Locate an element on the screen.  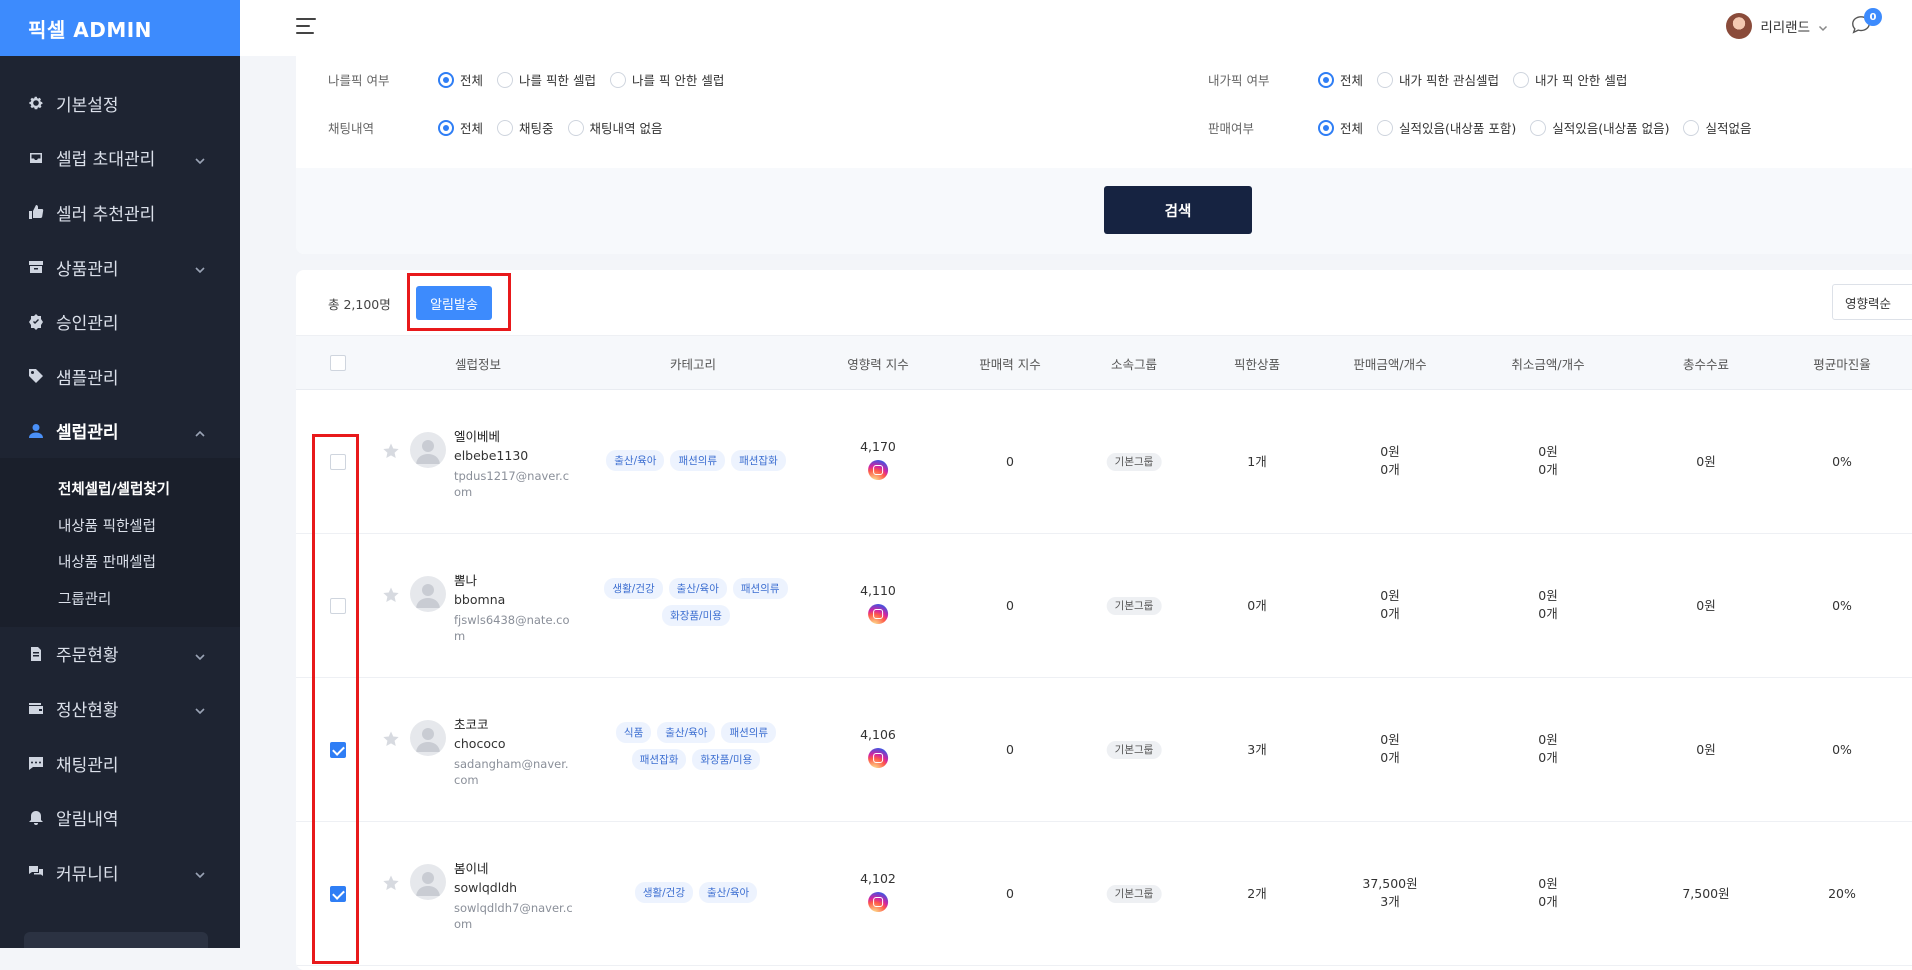
sidebar-bottom-panel is located at coordinates (116, 940).